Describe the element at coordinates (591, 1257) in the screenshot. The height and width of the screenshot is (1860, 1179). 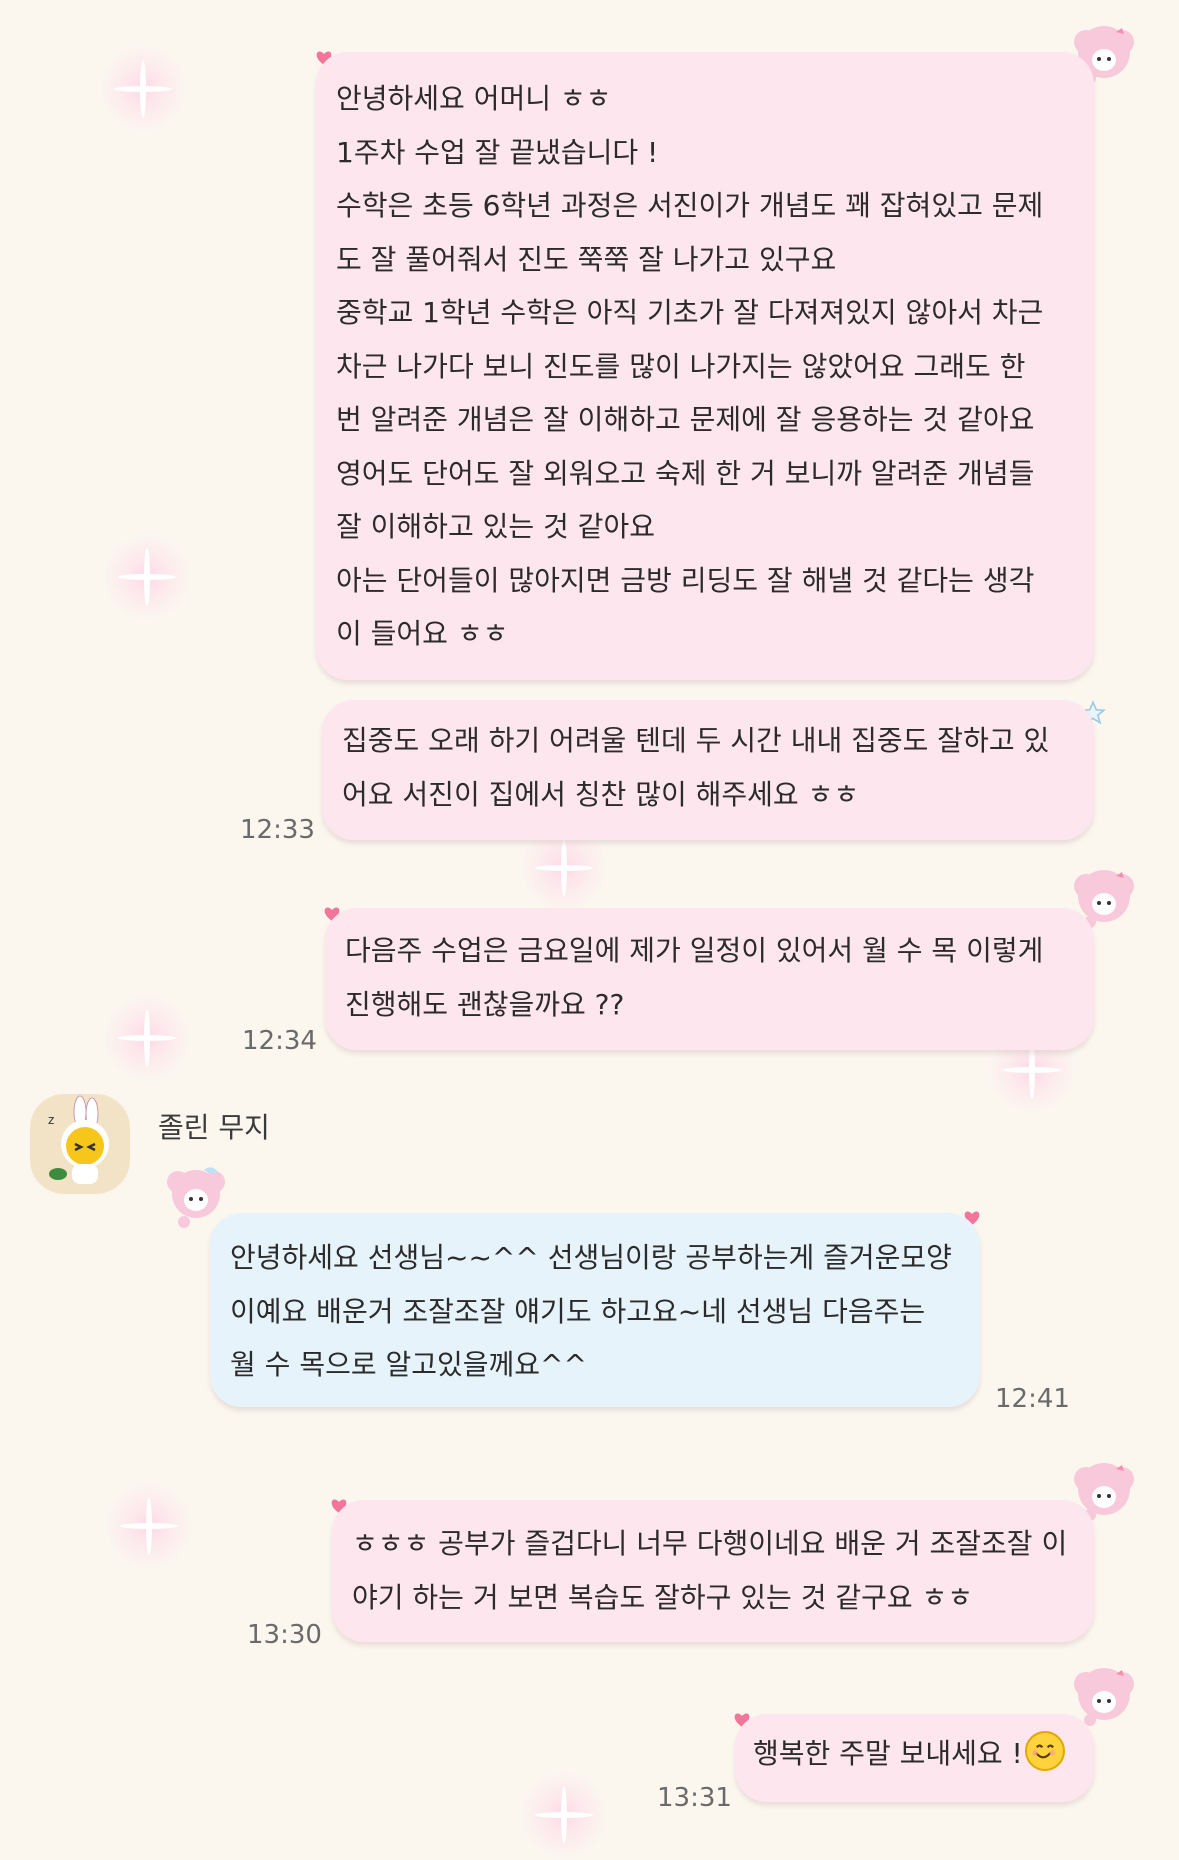
I see `message-text-line: 안녕하세요 선생님~~^^ 선생님이랑 공부하는게 즐거운모양` at that location.